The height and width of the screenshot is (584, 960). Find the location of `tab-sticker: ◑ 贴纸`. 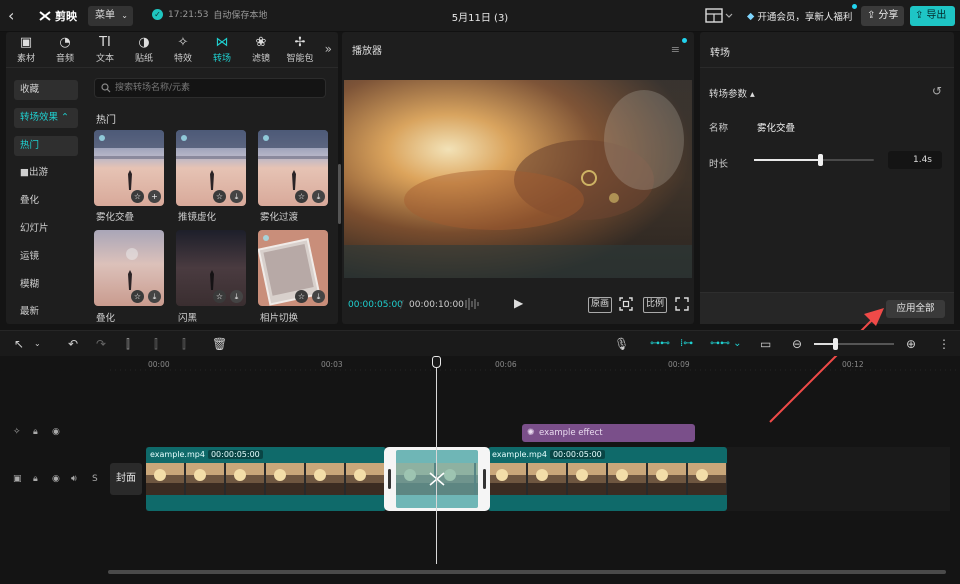

tab-sticker: ◑ 贴纸 is located at coordinates (144, 50).